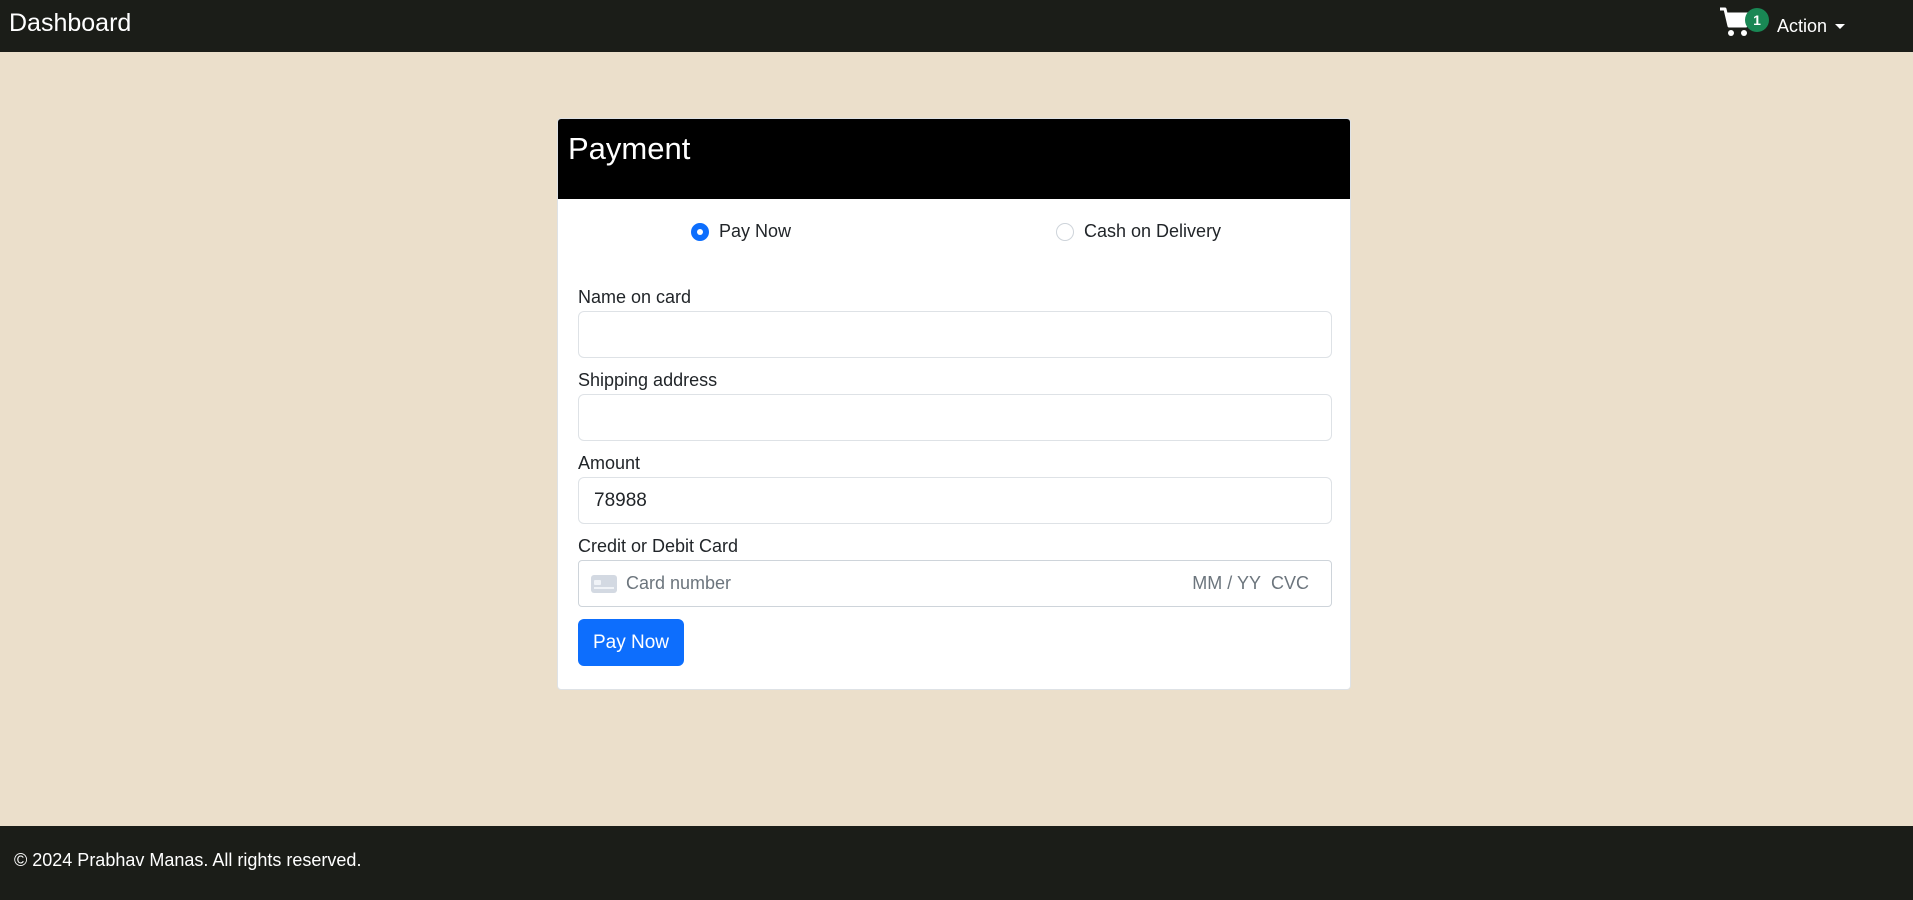 The height and width of the screenshot is (900, 1913). Describe the element at coordinates (1226, 583) in the screenshot. I see `card-expiry-input: MM / YY` at that location.